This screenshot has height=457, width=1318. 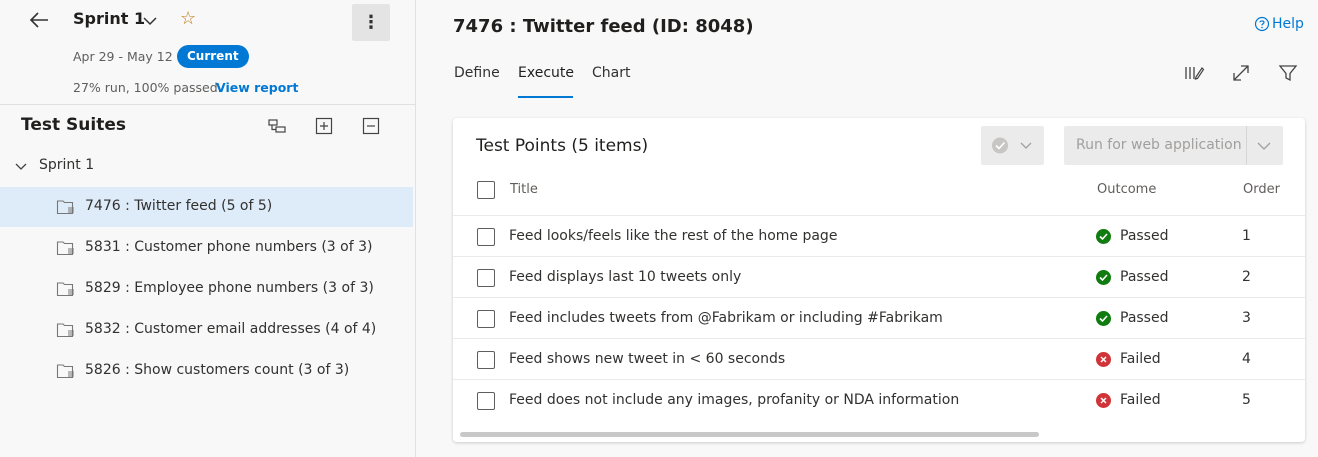 What do you see at coordinates (147, 87) in the screenshot?
I see `run-stats: 27% run, 100% passed.` at bounding box center [147, 87].